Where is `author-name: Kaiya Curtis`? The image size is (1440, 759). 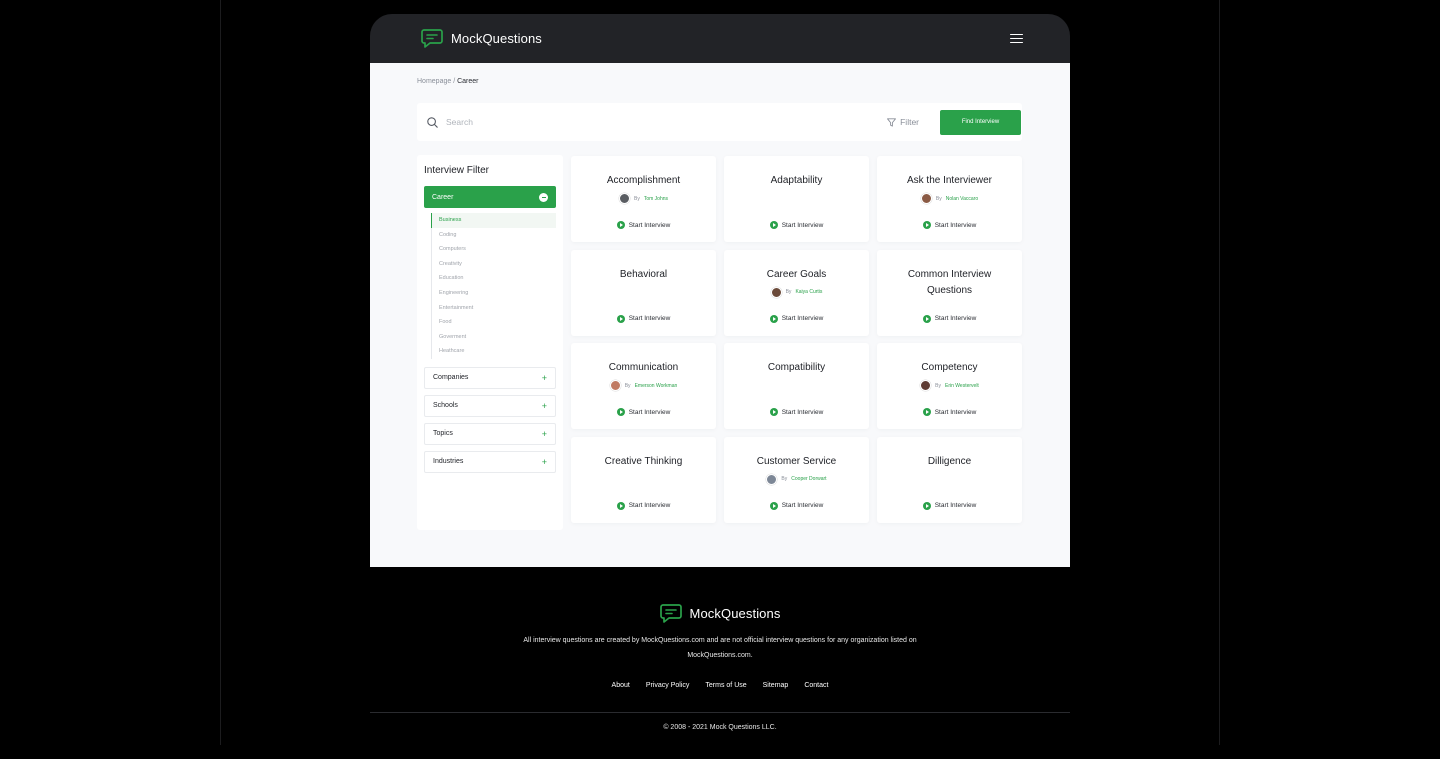
author-name: Kaiya Curtis is located at coordinates (808, 292).